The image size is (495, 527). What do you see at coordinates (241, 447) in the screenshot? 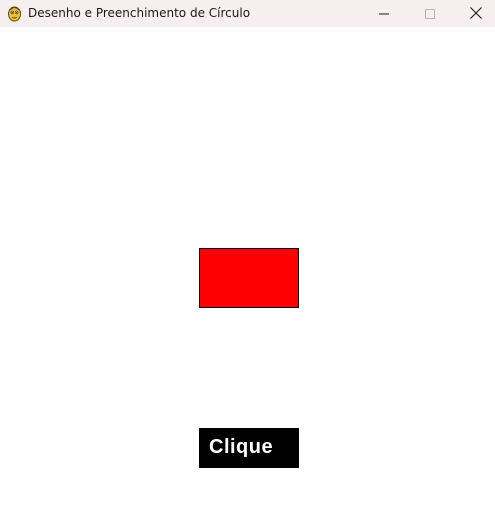
I see `clique-button-label: Clique` at bounding box center [241, 447].